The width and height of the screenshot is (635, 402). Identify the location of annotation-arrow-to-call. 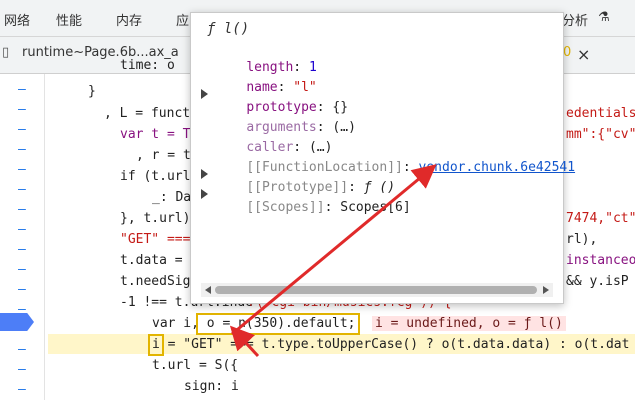
(244, 341).